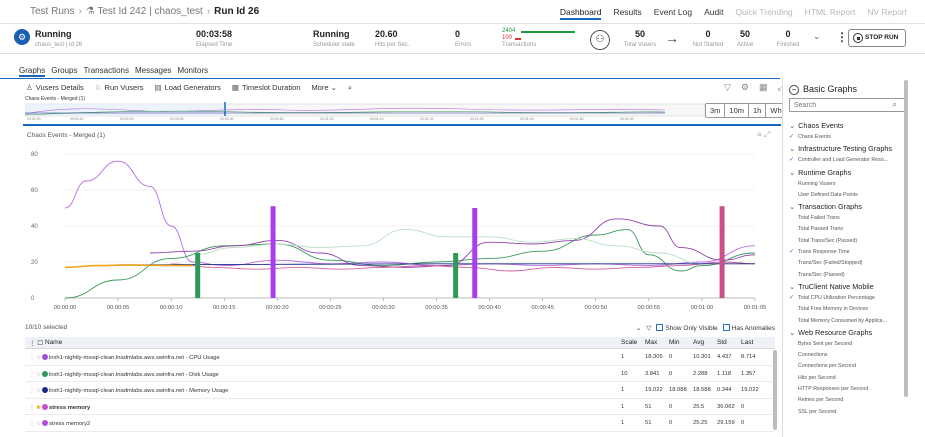 This screenshot has width=925, height=437. I want to click on vusers-details-button: ♙ Vusers Details, so click(55, 88).